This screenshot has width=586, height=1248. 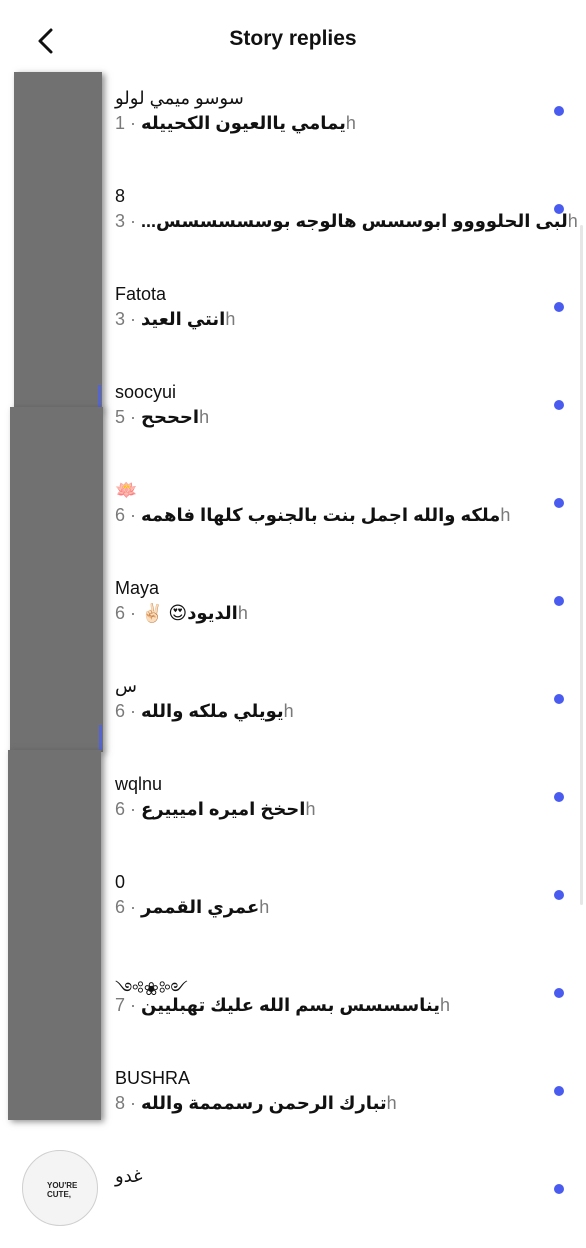 What do you see at coordinates (146, 392) in the screenshot?
I see `reply-username: soocyui` at bounding box center [146, 392].